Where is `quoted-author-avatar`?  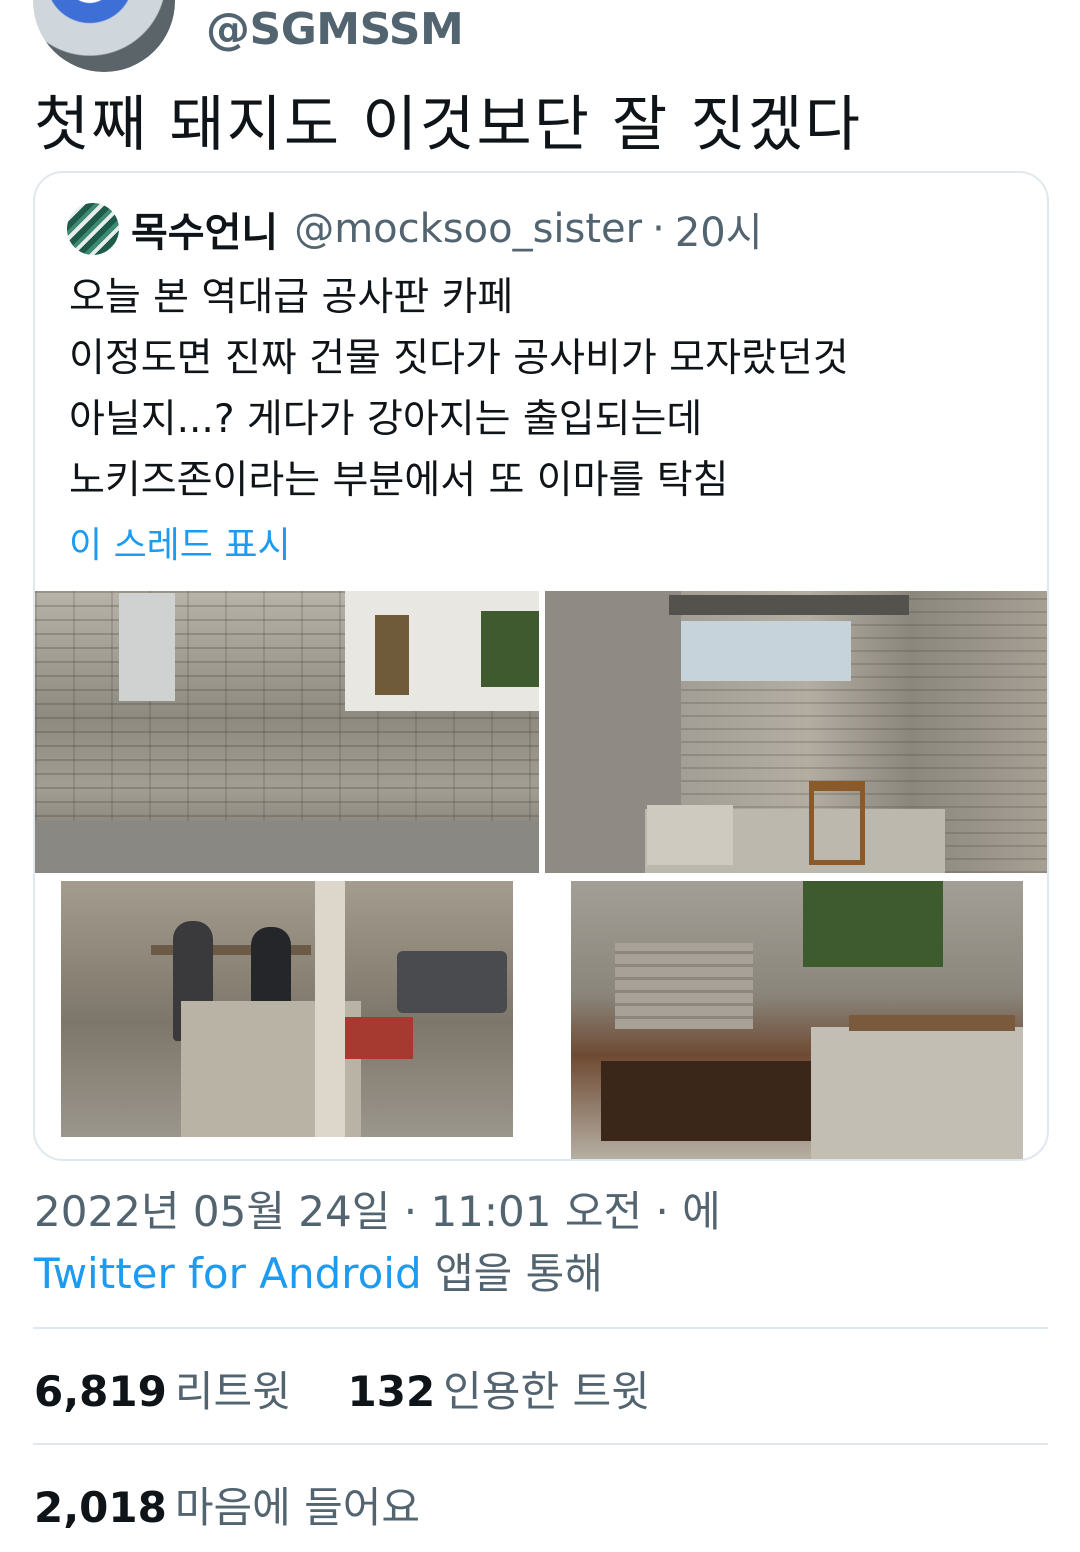
quoted-author-avatar is located at coordinates (93, 229).